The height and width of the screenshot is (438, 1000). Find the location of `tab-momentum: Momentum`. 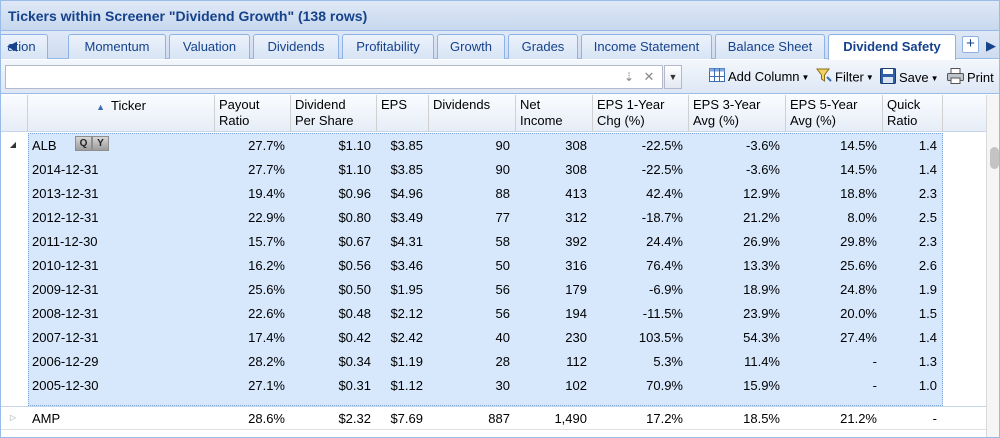

tab-momentum: Momentum is located at coordinates (117, 46).